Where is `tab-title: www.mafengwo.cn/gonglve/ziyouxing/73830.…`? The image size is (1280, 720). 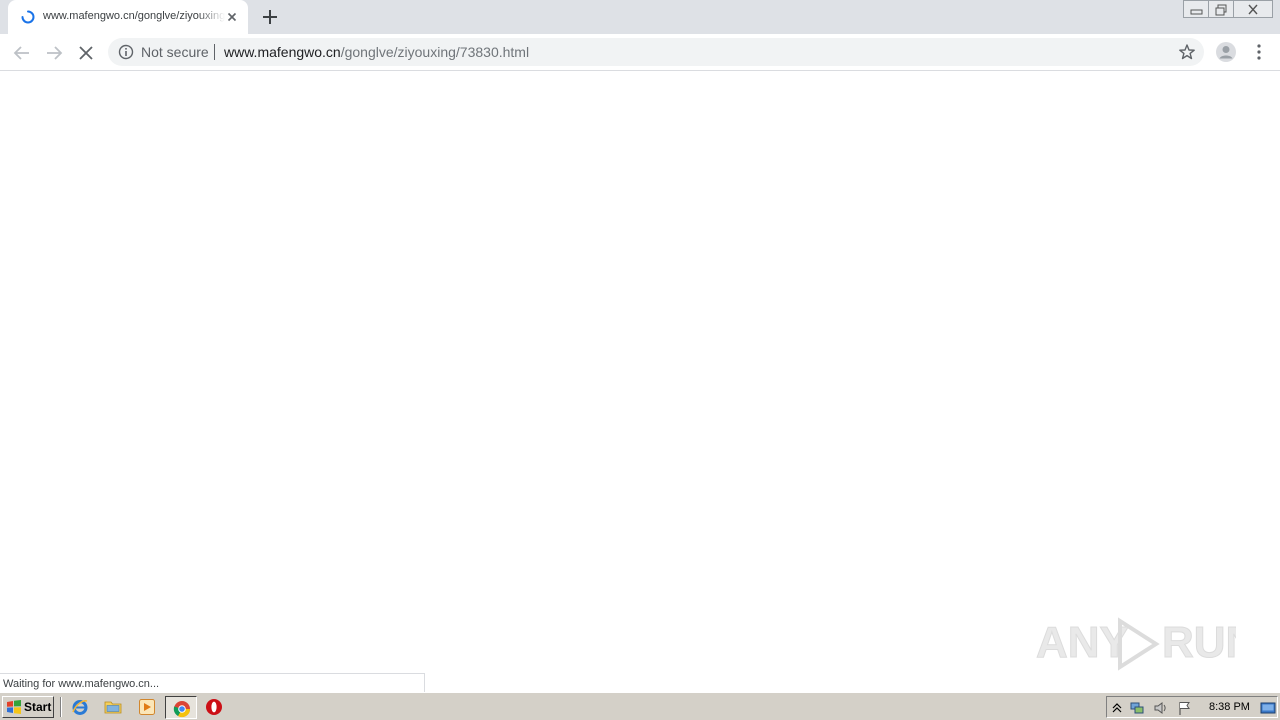
tab-title: www.mafengwo.cn/gonglve/ziyouxing/73830.… is located at coordinates (134, 16).